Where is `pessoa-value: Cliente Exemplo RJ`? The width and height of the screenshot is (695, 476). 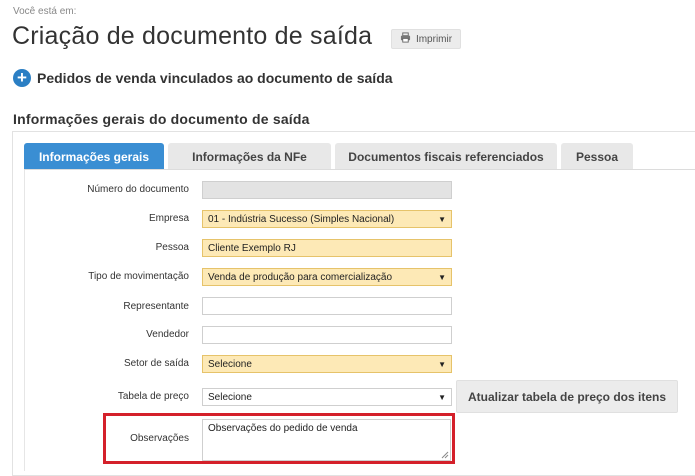
pessoa-value: Cliente Exemplo RJ is located at coordinates (252, 248).